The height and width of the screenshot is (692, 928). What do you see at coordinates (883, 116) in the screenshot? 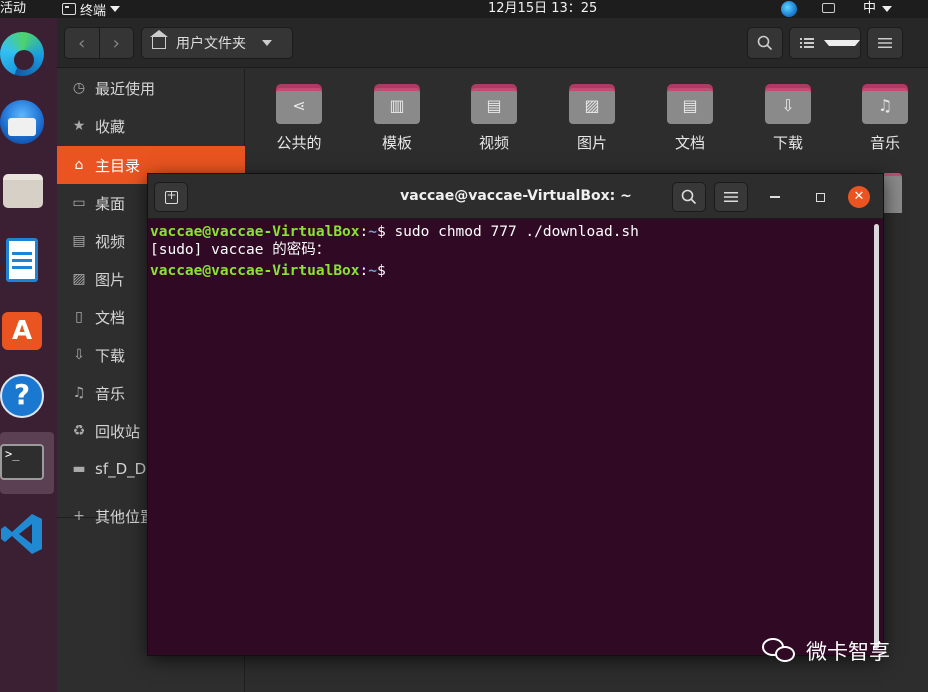
I see `folder-music: ♫ 音乐` at bounding box center [883, 116].